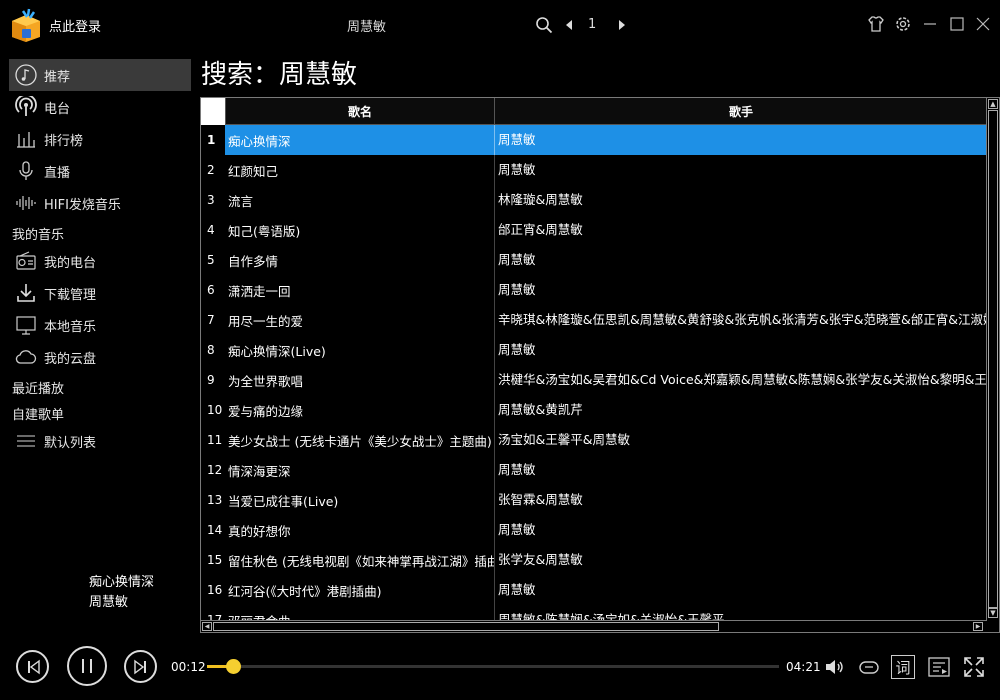 This screenshot has height=700, width=1000. Describe the element at coordinates (594, 470) in the screenshot. I see `table-row: 12 情深海更深 周慧敏` at that location.